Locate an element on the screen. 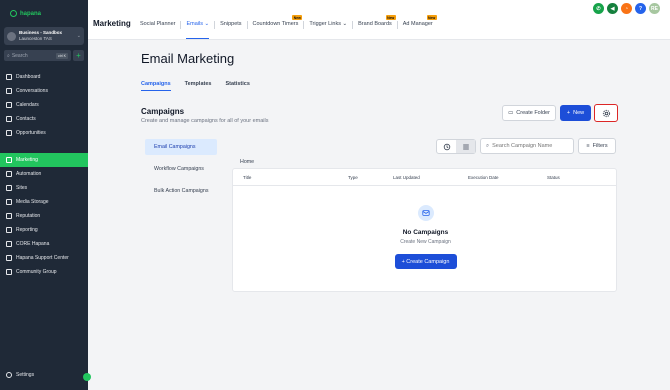 Image resolution: width=670 pixels, height=390 pixels. sidebar-item-label: Contacts is located at coordinates (26, 119).